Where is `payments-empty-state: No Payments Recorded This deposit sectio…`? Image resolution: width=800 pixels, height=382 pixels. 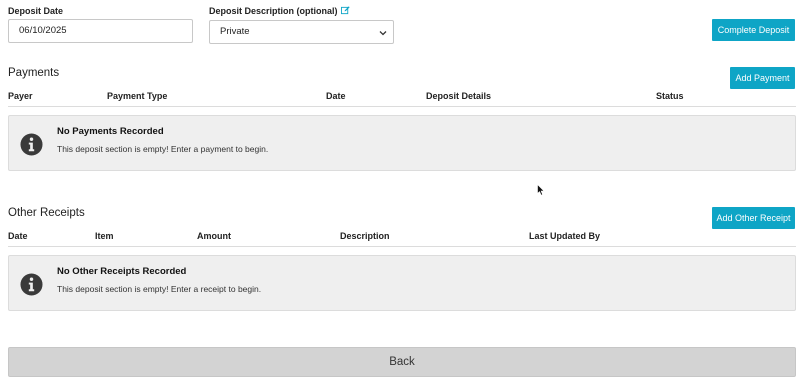
payments-empty-state: No Payments Recorded This deposit sectio… is located at coordinates (402, 143).